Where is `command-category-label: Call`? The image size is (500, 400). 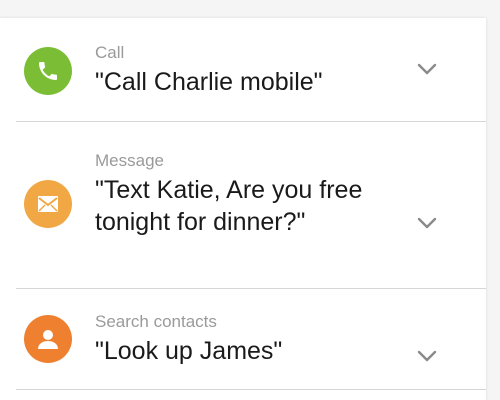 command-category-label: Call is located at coordinates (110, 52).